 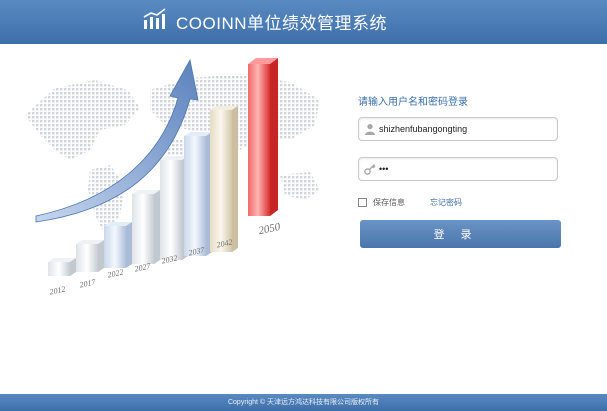 I want to click on year-label-2032: 2032, so click(x=170, y=259).